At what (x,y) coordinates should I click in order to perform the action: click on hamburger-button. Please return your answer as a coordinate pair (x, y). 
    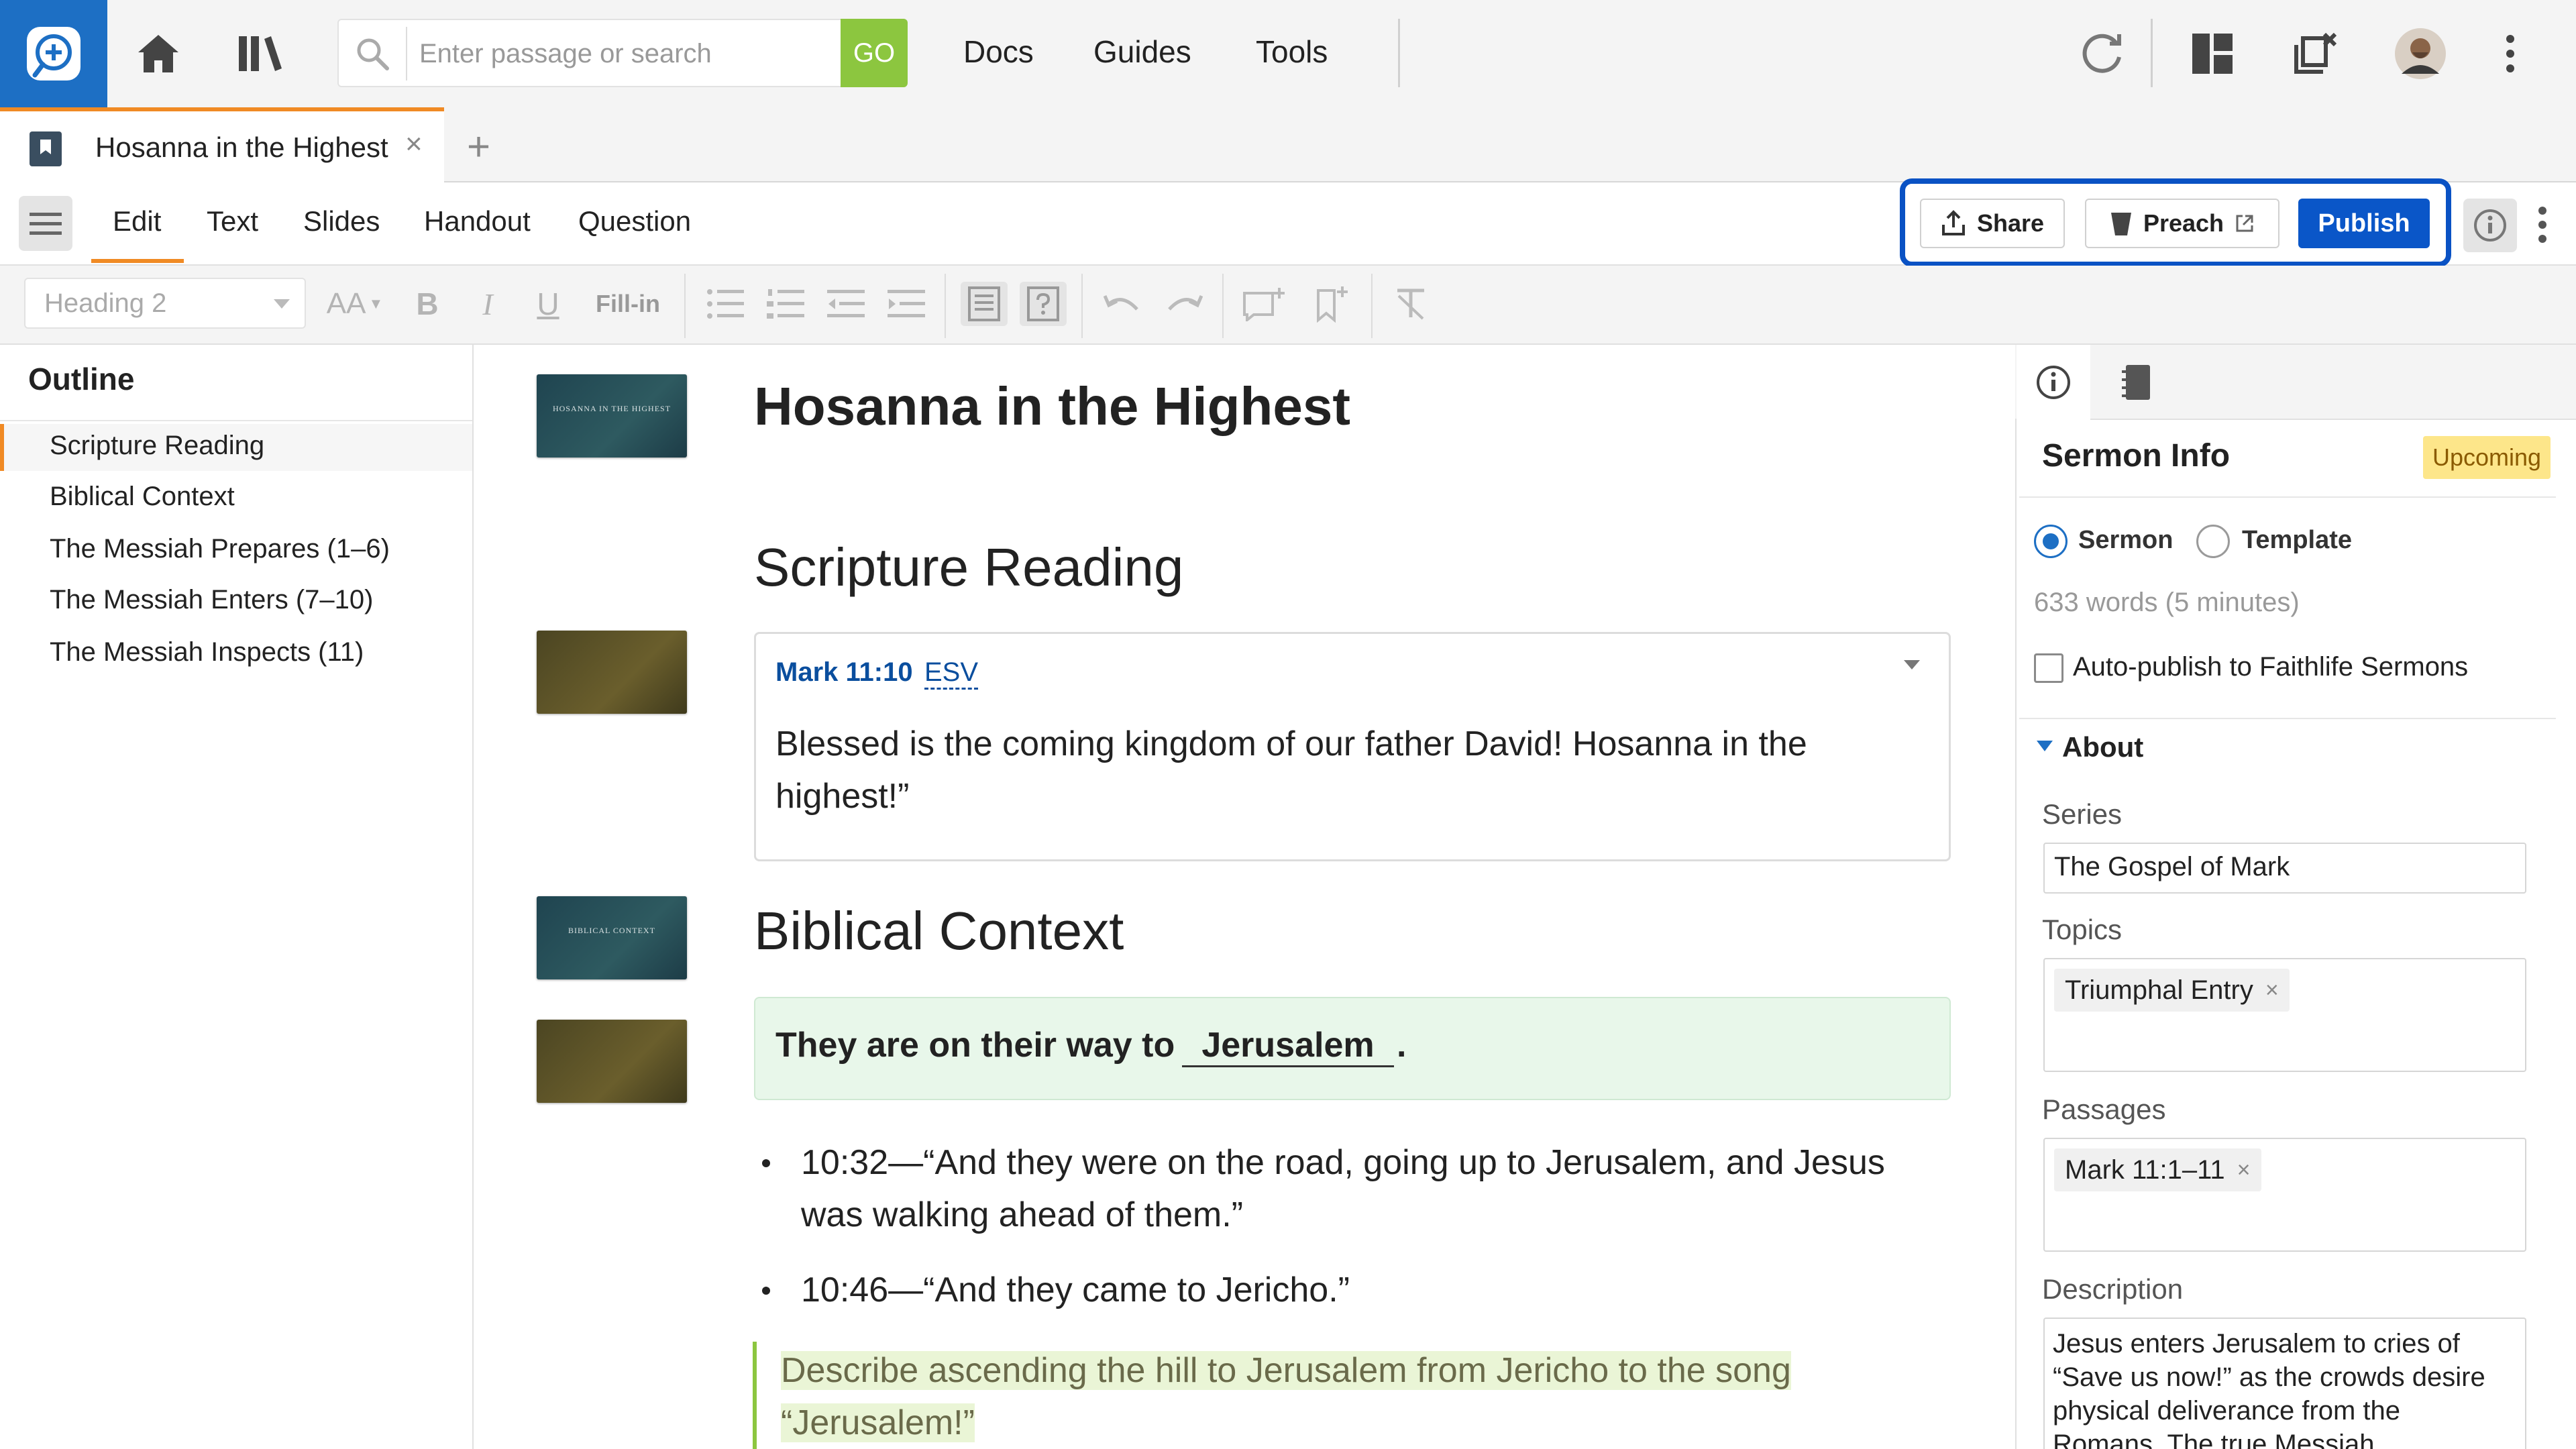
    Looking at the image, I should click on (45, 223).